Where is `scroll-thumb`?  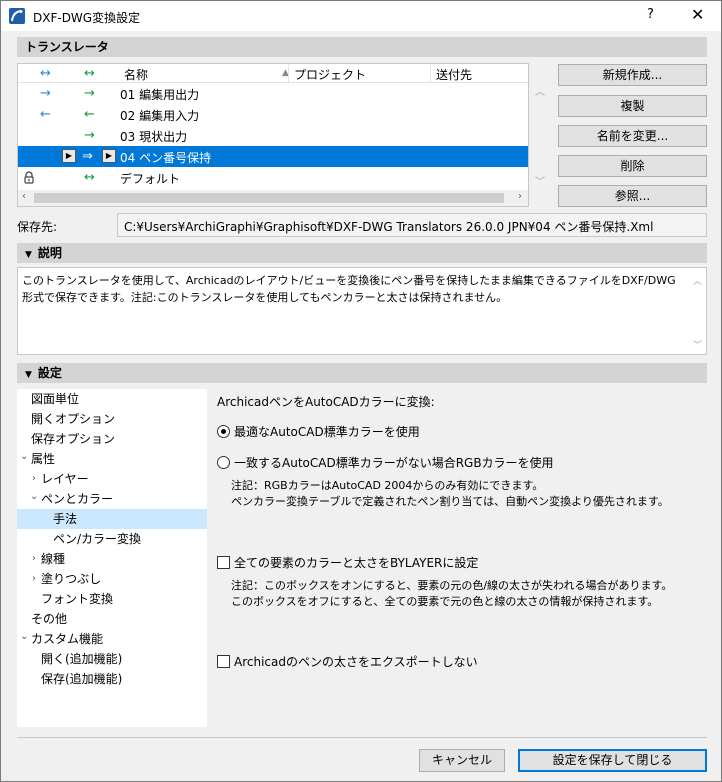
scroll-thumb is located at coordinates (269, 198).